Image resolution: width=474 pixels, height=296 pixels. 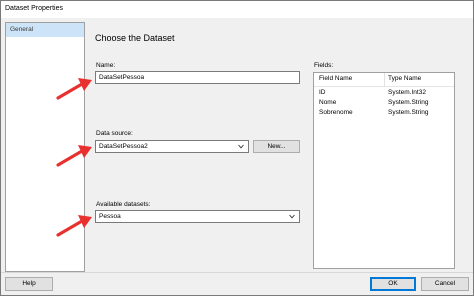 I want to click on sidebar-item-general: General, so click(x=45, y=30).